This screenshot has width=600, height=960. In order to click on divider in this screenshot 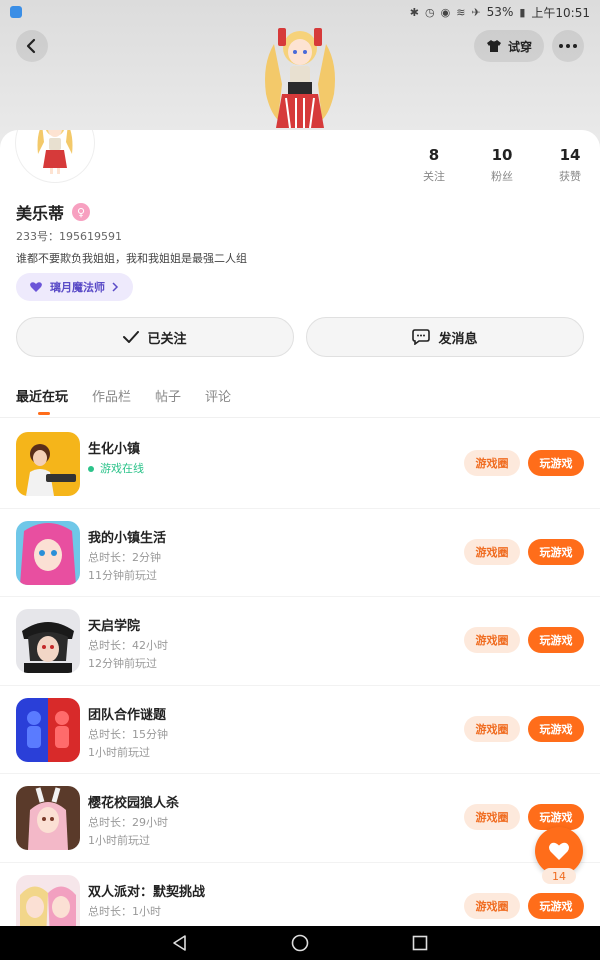, I will do `click(300, 417)`.